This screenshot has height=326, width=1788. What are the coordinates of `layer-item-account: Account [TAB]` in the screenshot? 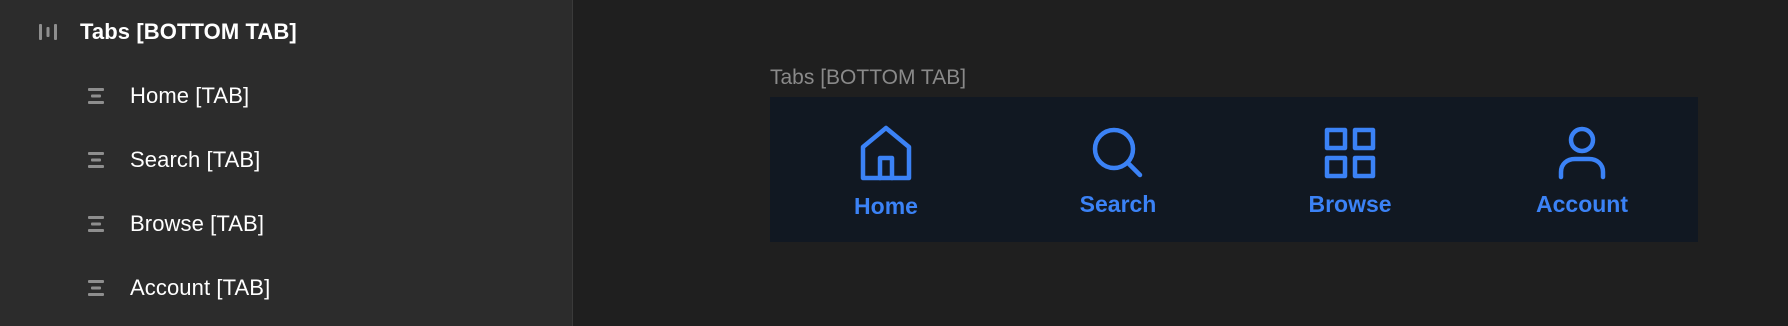 It's located at (177, 288).